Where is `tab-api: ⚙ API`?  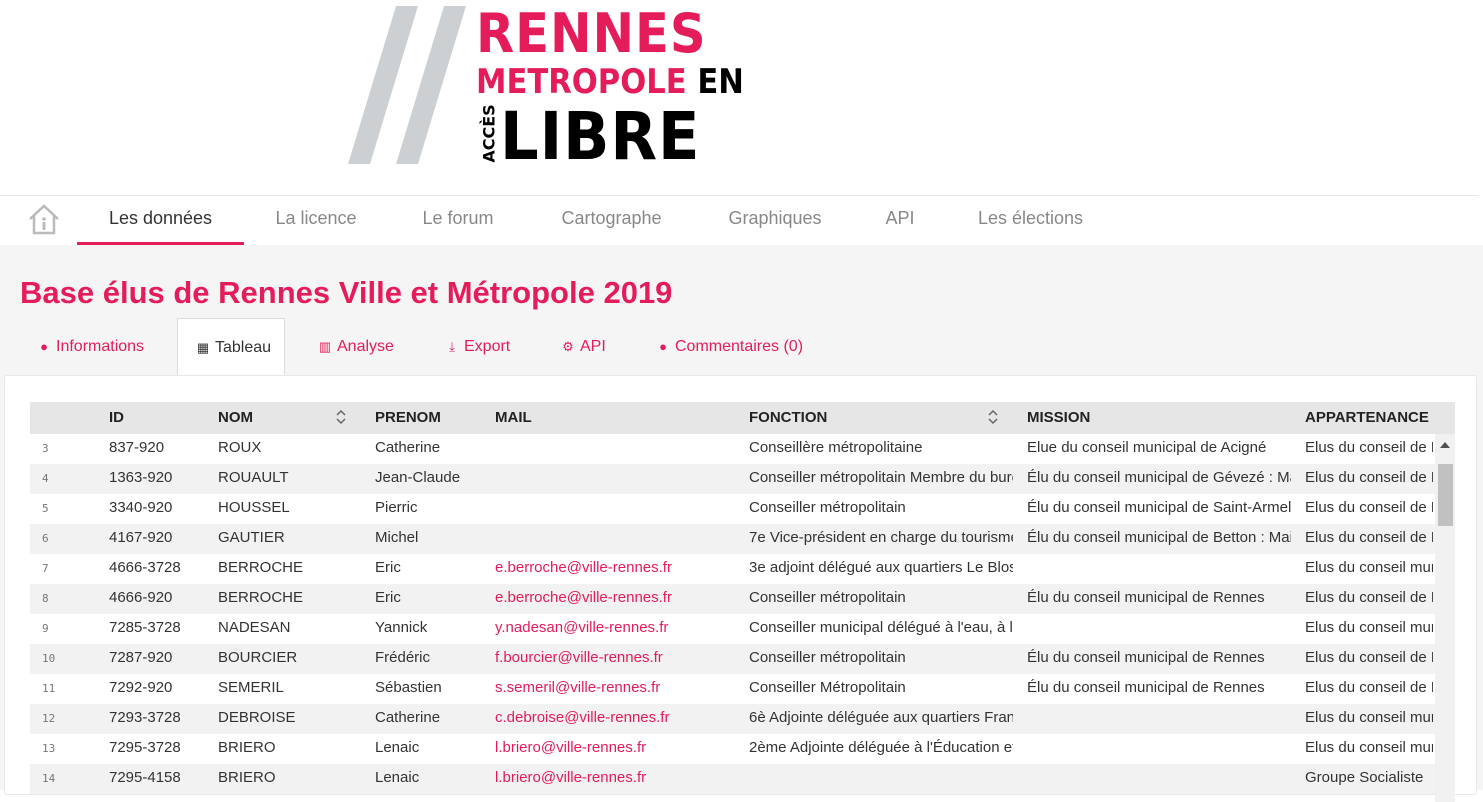 tab-api: ⚙ API is located at coordinates (583, 347).